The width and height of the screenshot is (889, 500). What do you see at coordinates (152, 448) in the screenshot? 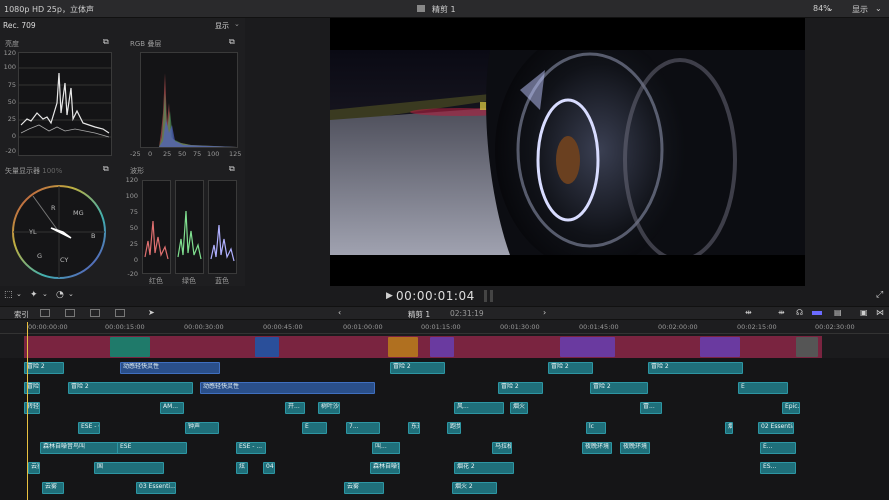
I see `audio-clip: ESE` at bounding box center [152, 448].